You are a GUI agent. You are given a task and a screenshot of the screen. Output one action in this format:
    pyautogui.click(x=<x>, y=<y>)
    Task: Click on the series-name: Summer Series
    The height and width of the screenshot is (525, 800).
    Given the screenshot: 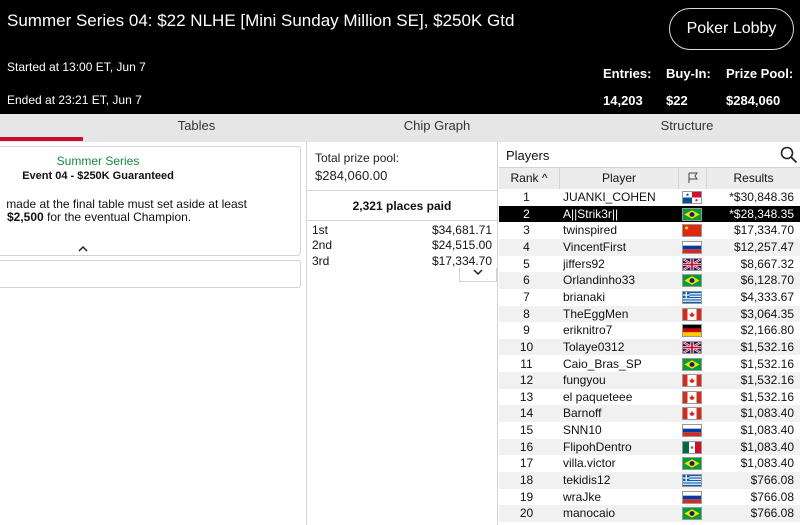 What is the action you would take?
    pyautogui.click(x=98, y=161)
    